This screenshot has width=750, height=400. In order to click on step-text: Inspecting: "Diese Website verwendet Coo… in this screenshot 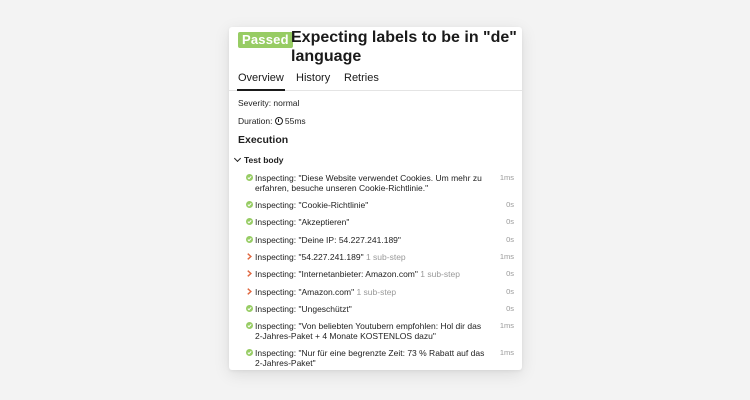, I will do `click(368, 183)`.